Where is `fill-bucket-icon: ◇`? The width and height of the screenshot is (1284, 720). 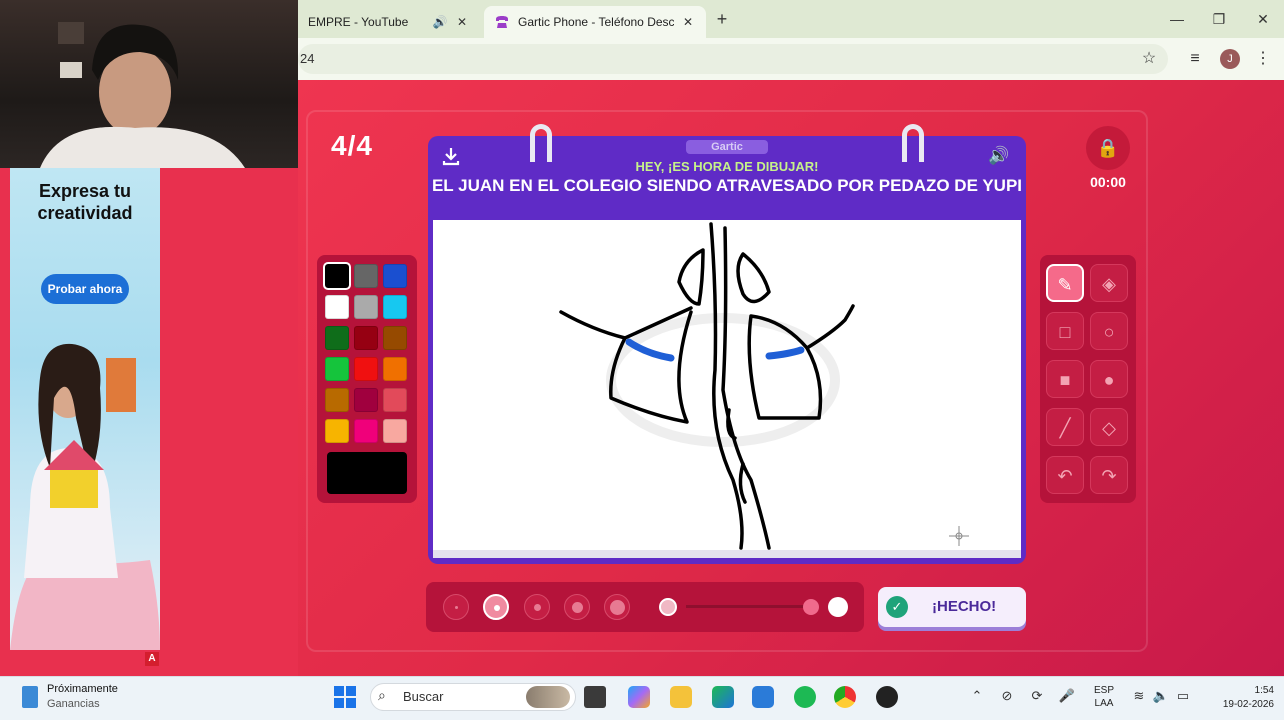
fill-bucket-icon: ◇ is located at coordinates (1109, 427).